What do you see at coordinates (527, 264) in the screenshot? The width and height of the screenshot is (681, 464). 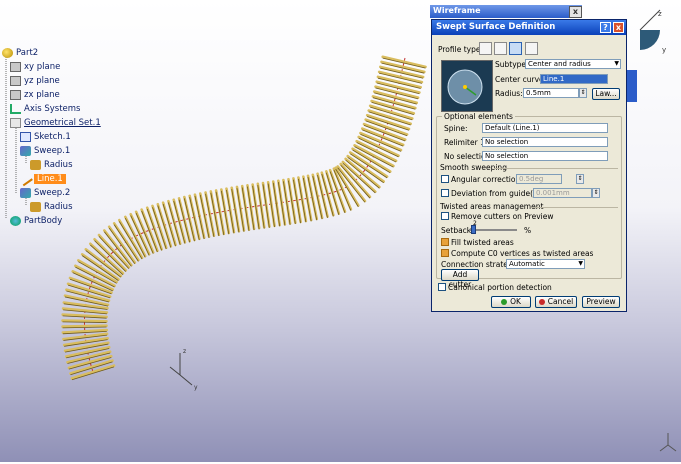 I see `connection-strategy-value: Automatic` at bounding box center [527, 264].